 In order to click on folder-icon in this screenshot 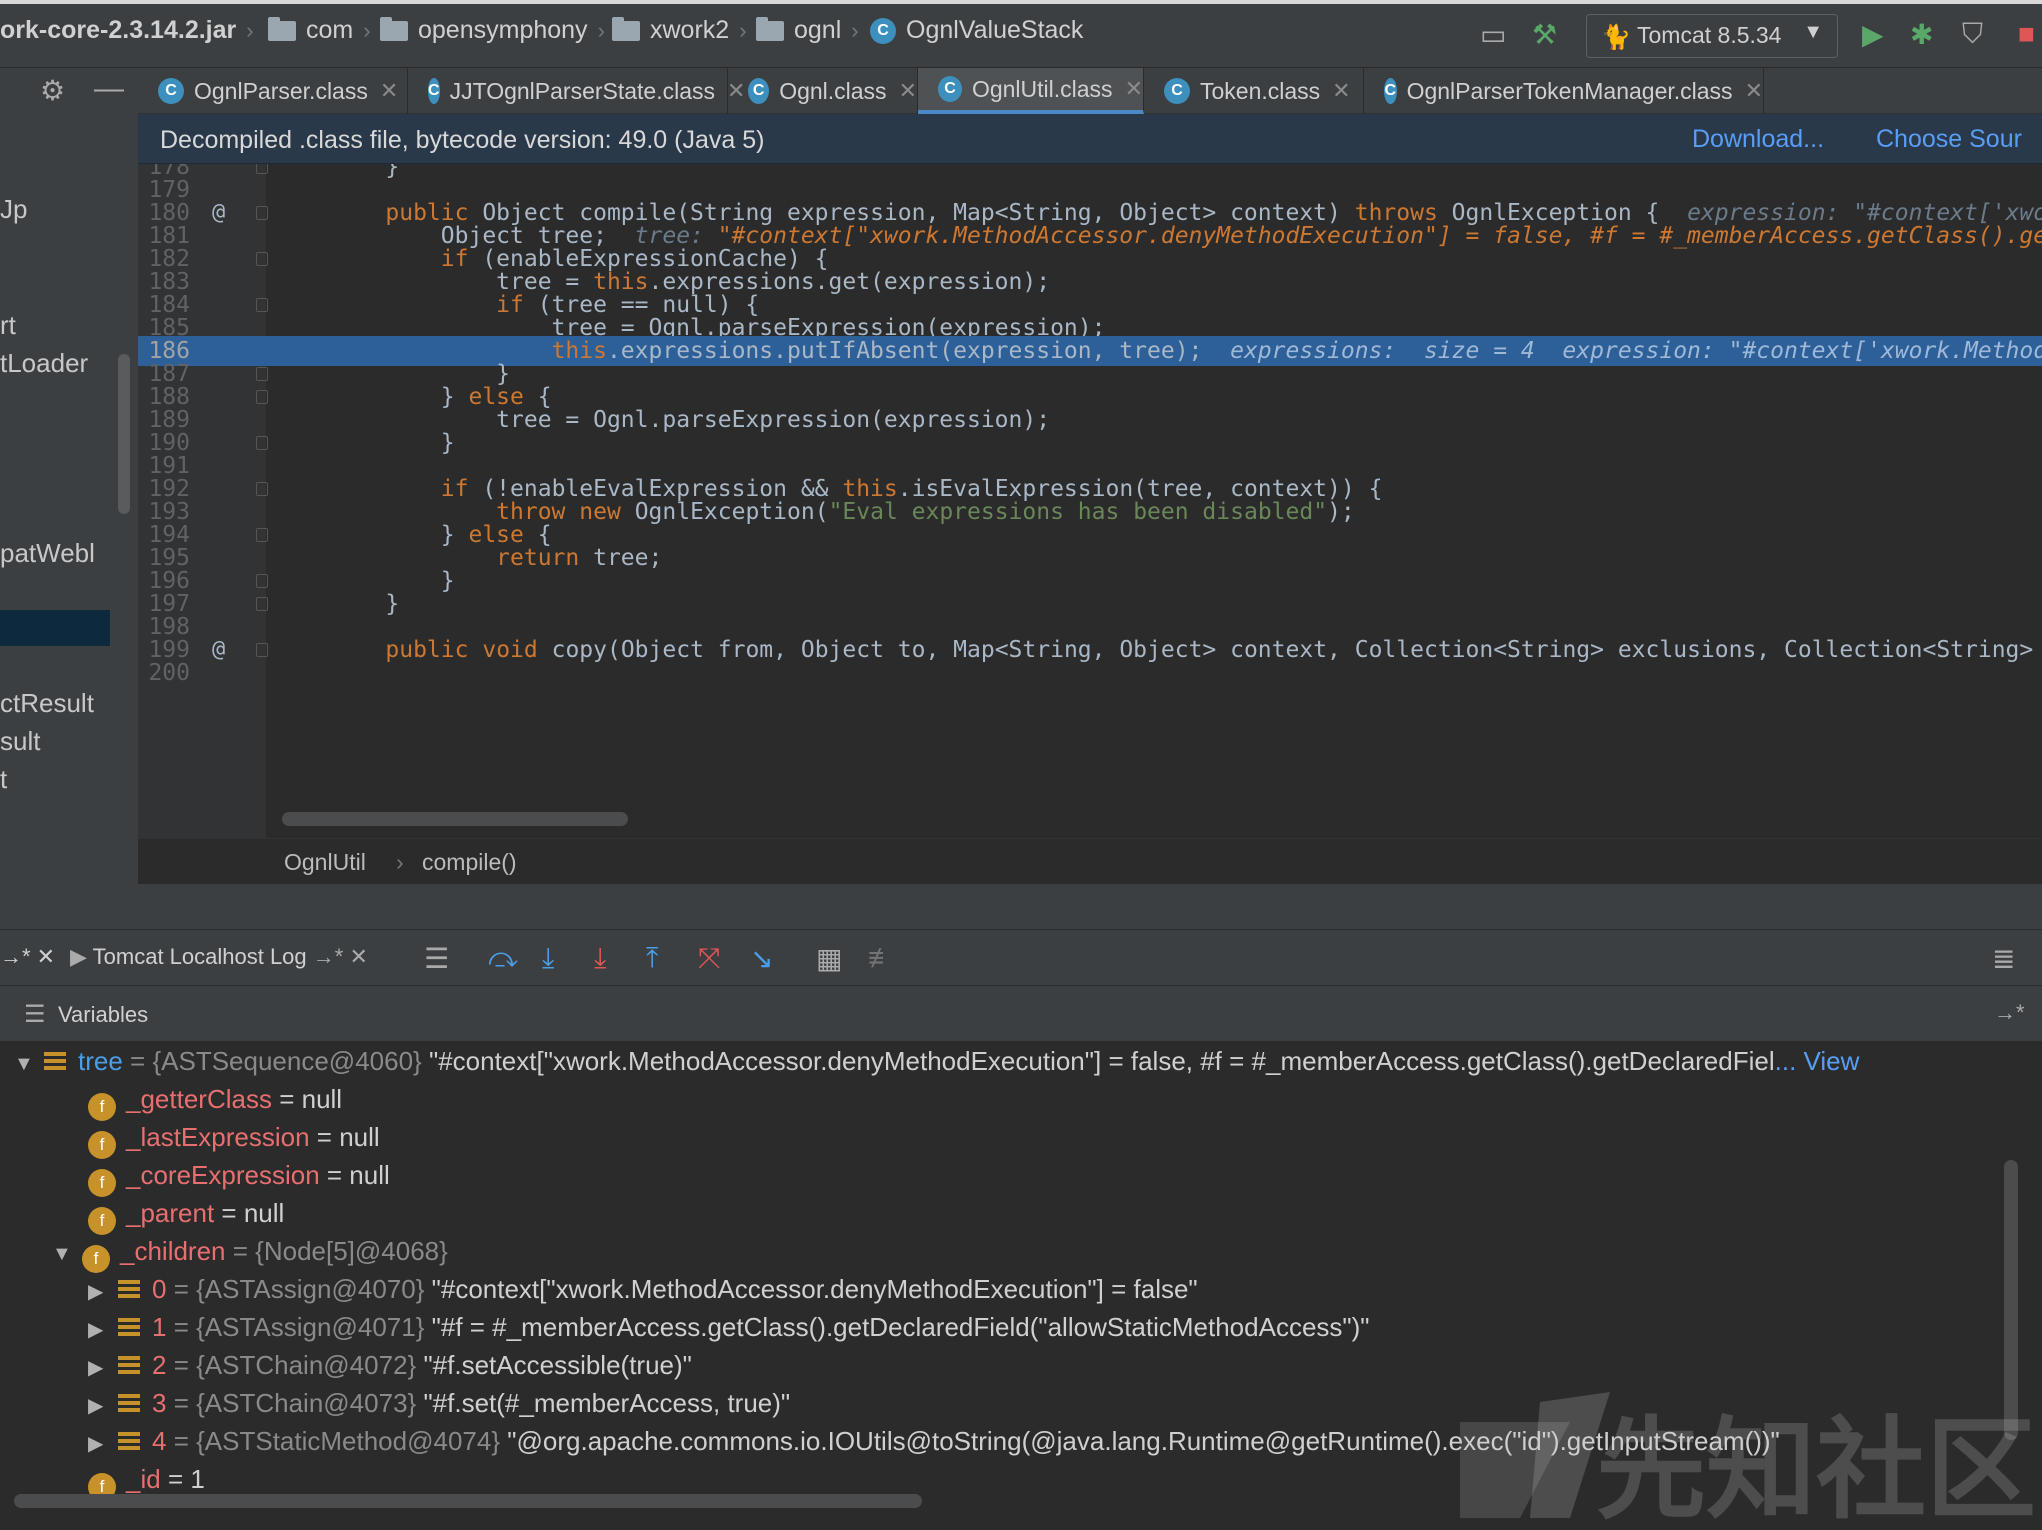, I will do `click(282, 28)`.